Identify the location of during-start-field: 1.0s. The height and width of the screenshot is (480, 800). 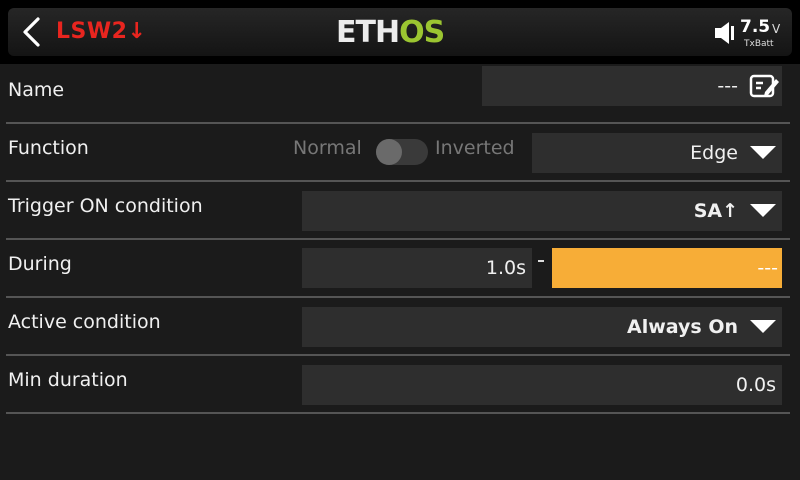
(417, 268).